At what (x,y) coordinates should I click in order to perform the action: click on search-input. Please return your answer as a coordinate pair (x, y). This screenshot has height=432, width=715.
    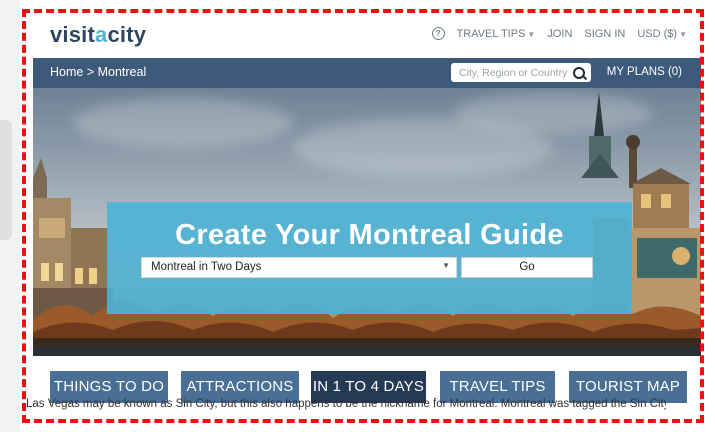
    Looking at the image, I should click on (510, 72).